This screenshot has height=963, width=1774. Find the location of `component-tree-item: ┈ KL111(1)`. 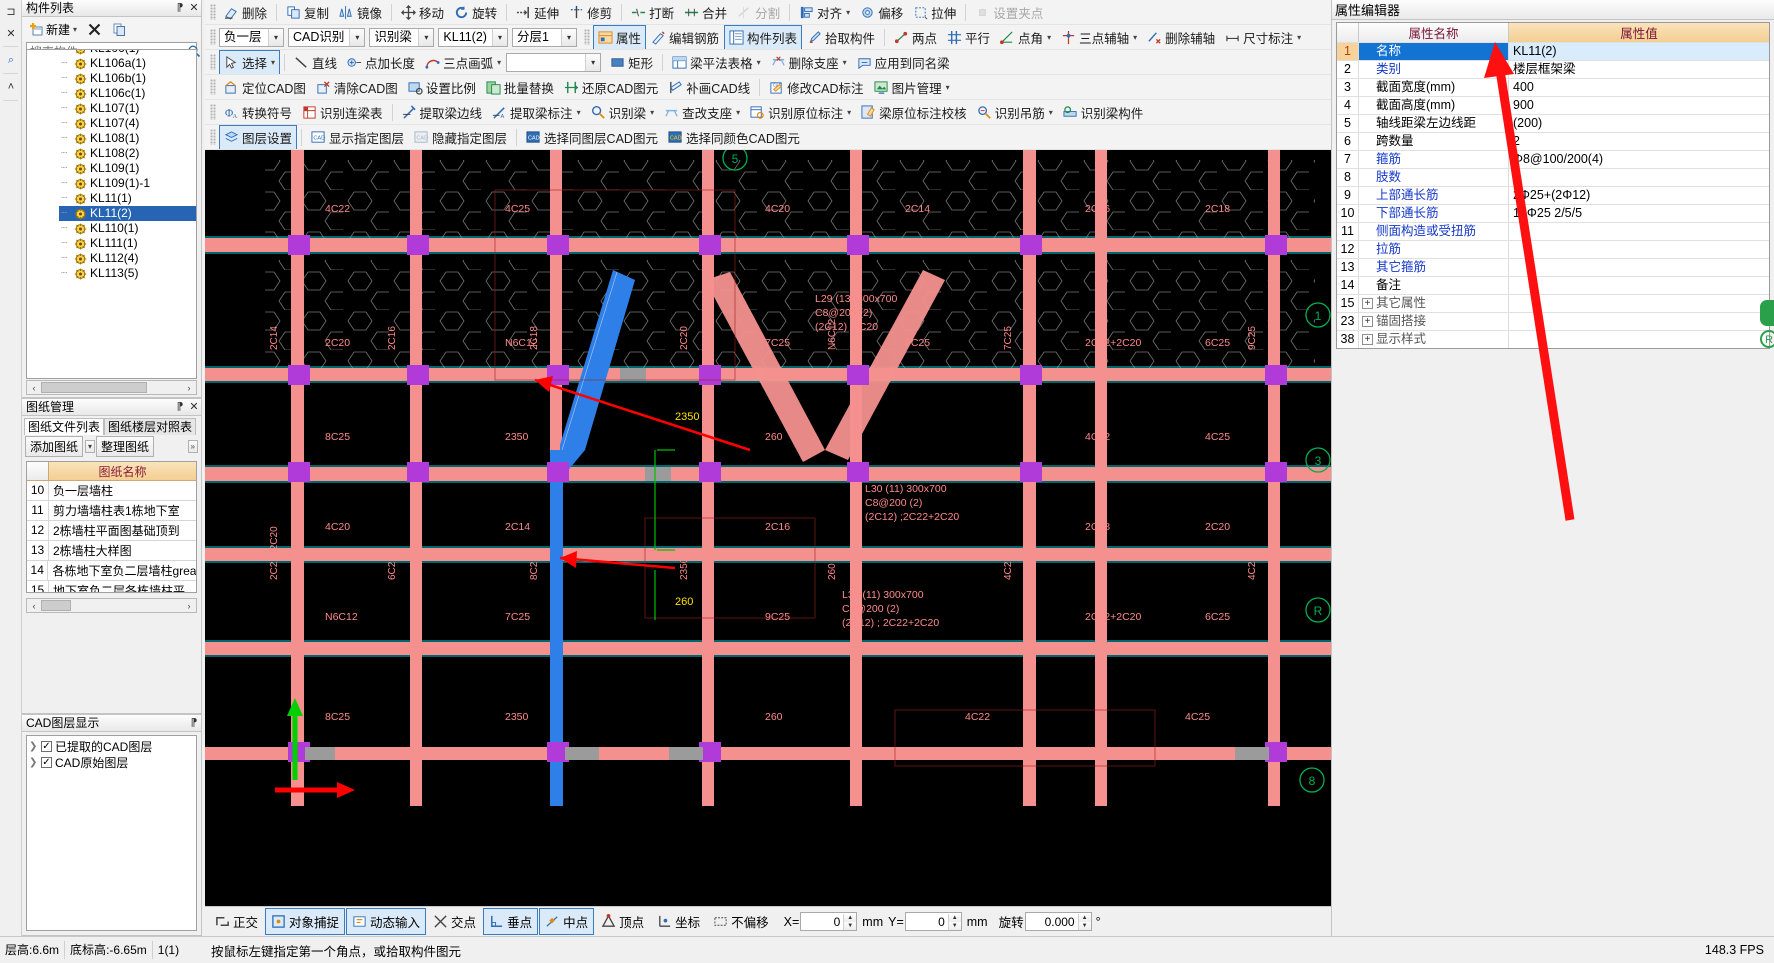

component-tree-item: ┈ KL111(1) is located at coordinates (127, 243).